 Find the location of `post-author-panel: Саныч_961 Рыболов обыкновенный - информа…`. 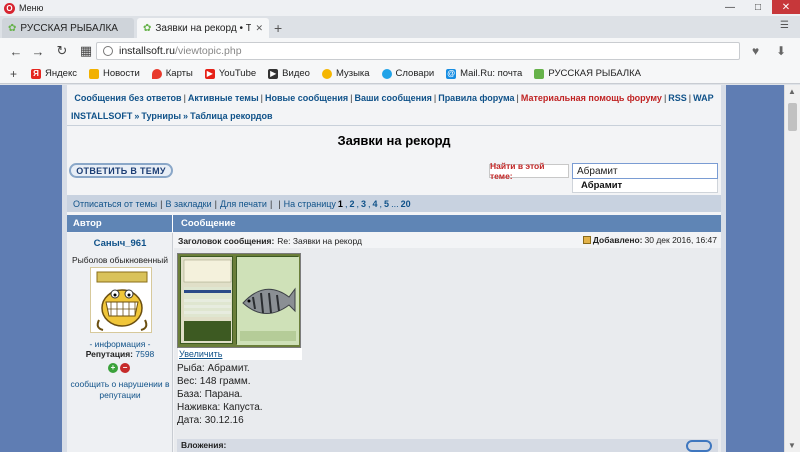

post-author-panel: Саныч_961 Рыболов обыкновенный - информа… is located at coordinates (120, 342).